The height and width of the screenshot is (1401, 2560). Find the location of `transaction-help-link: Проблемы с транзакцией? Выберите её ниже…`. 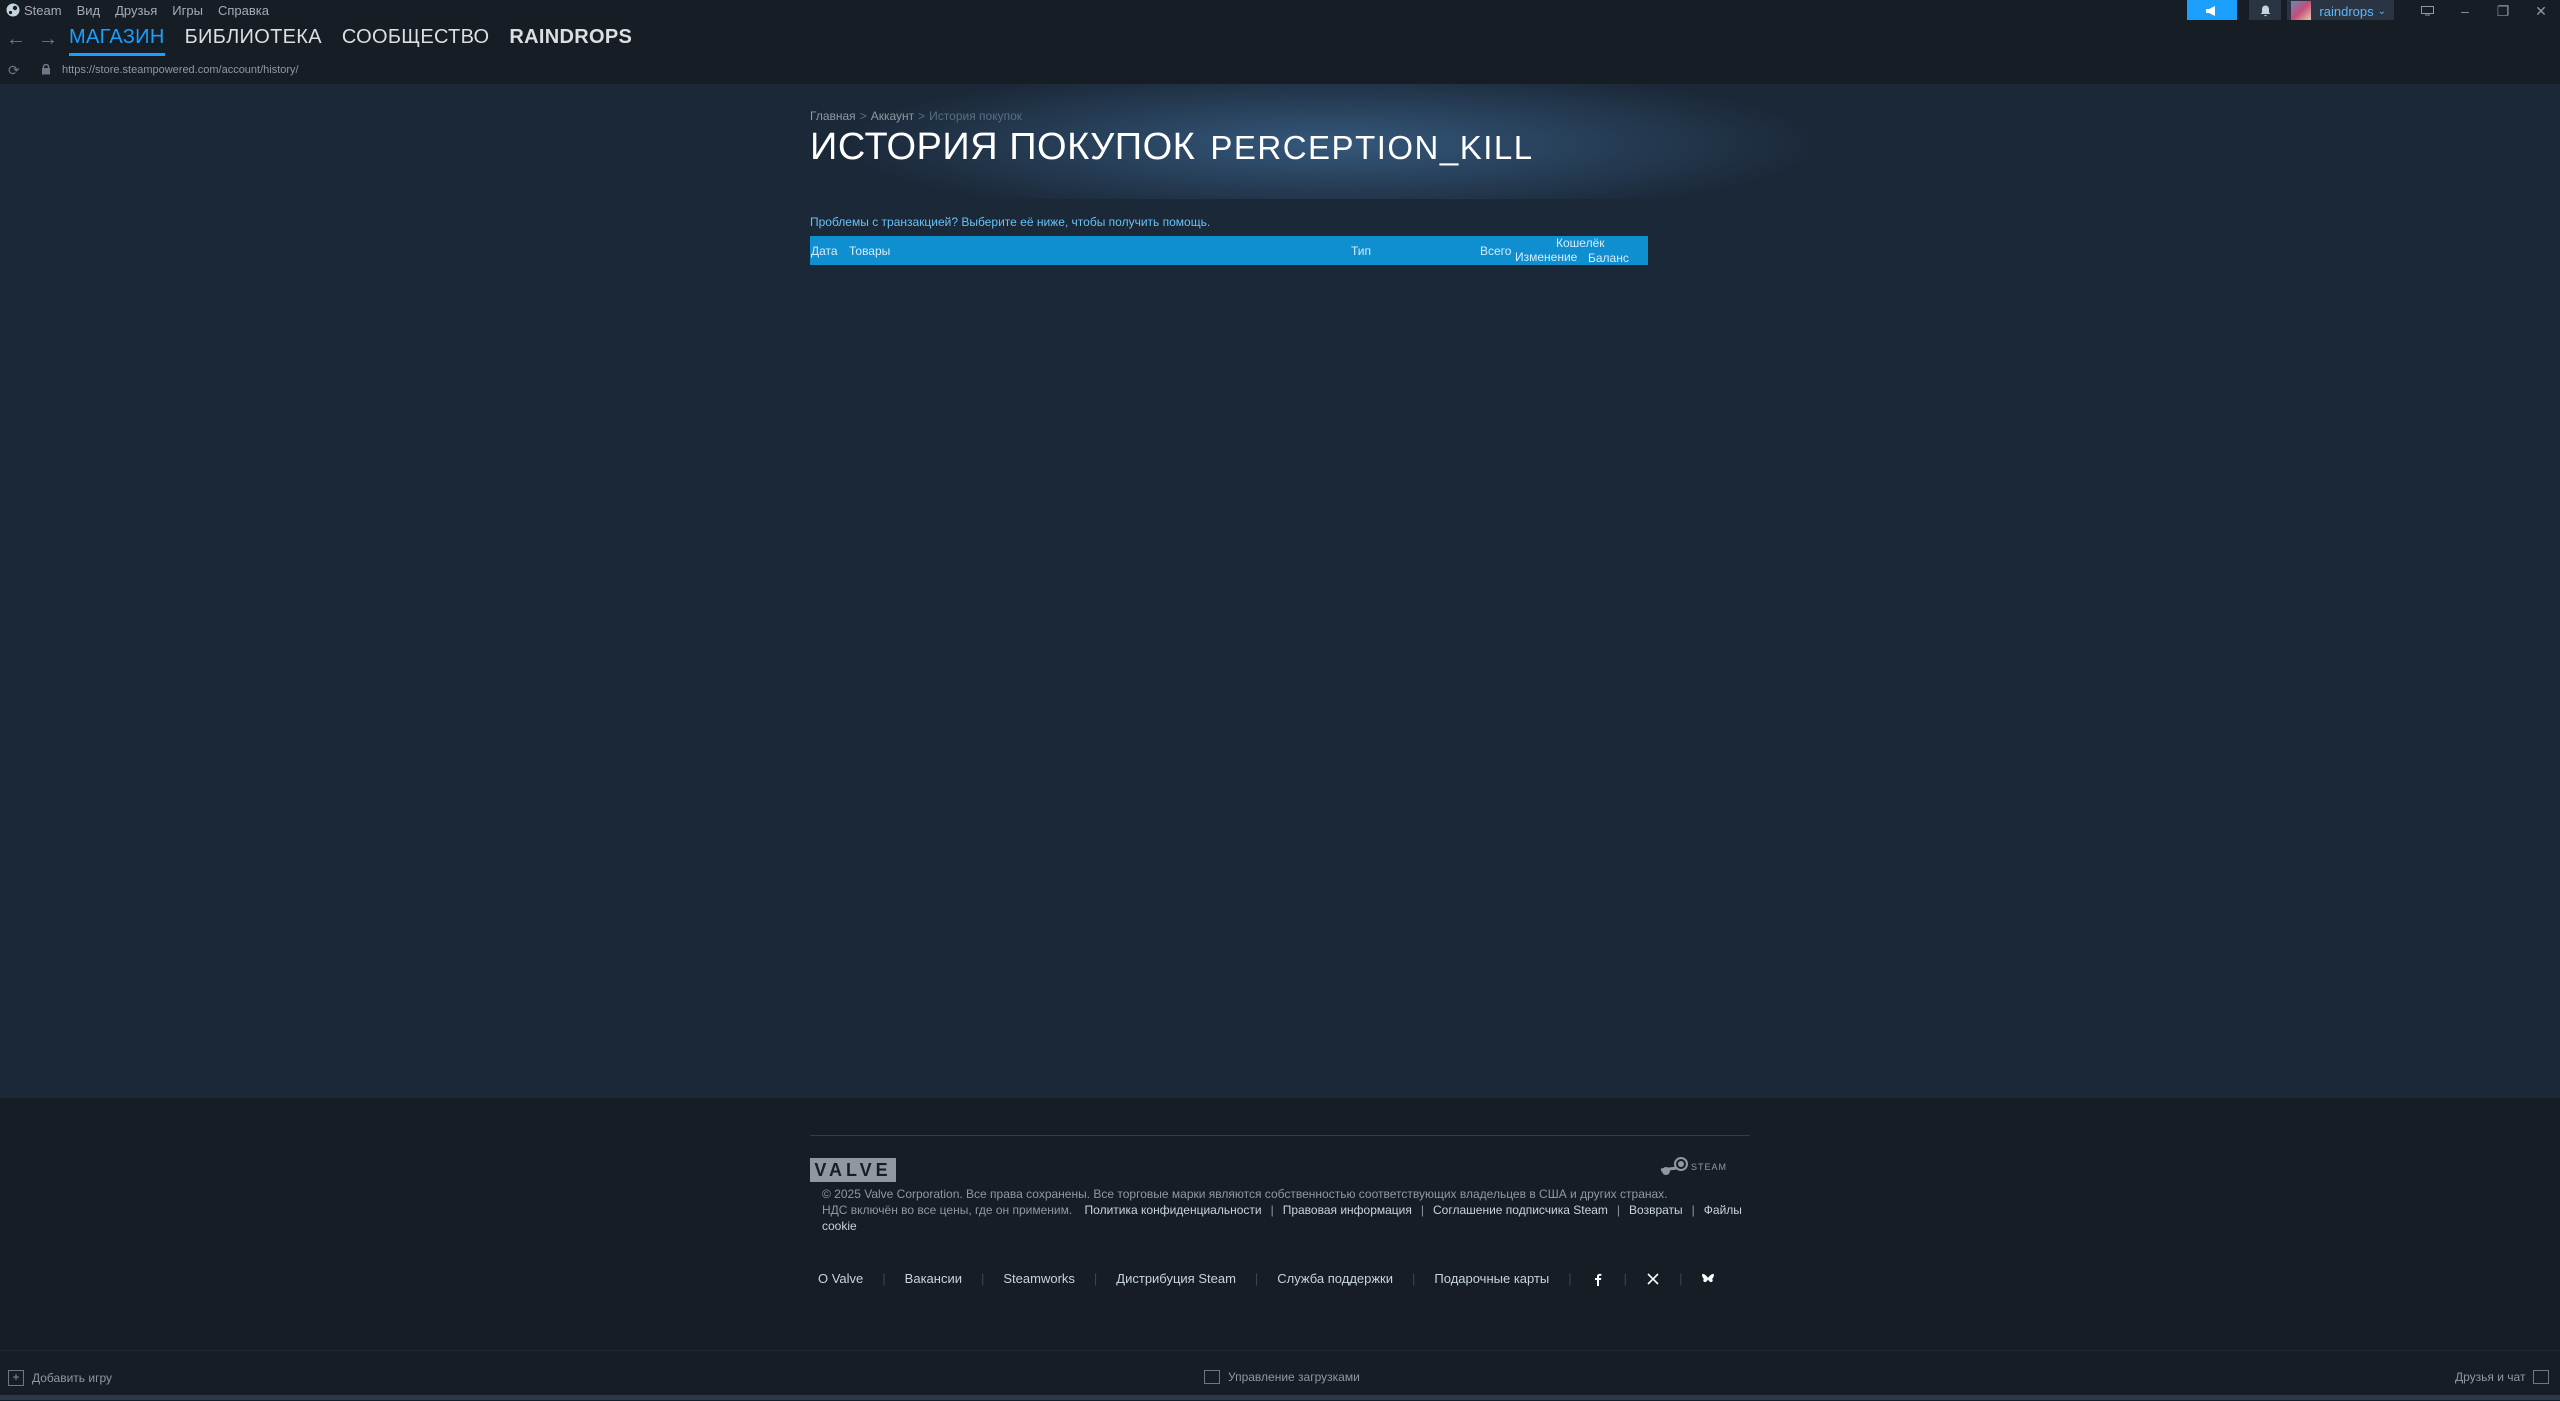

transaction-help-link: Проблемы с транзакцией? Выберите её ниже… is located at coordinates (1010, 222).